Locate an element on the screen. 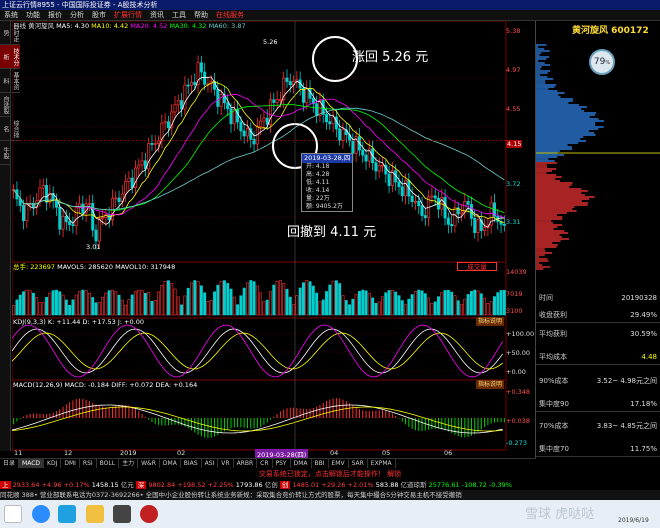  menu-item: 报价 is located at coordinates (55, 15).